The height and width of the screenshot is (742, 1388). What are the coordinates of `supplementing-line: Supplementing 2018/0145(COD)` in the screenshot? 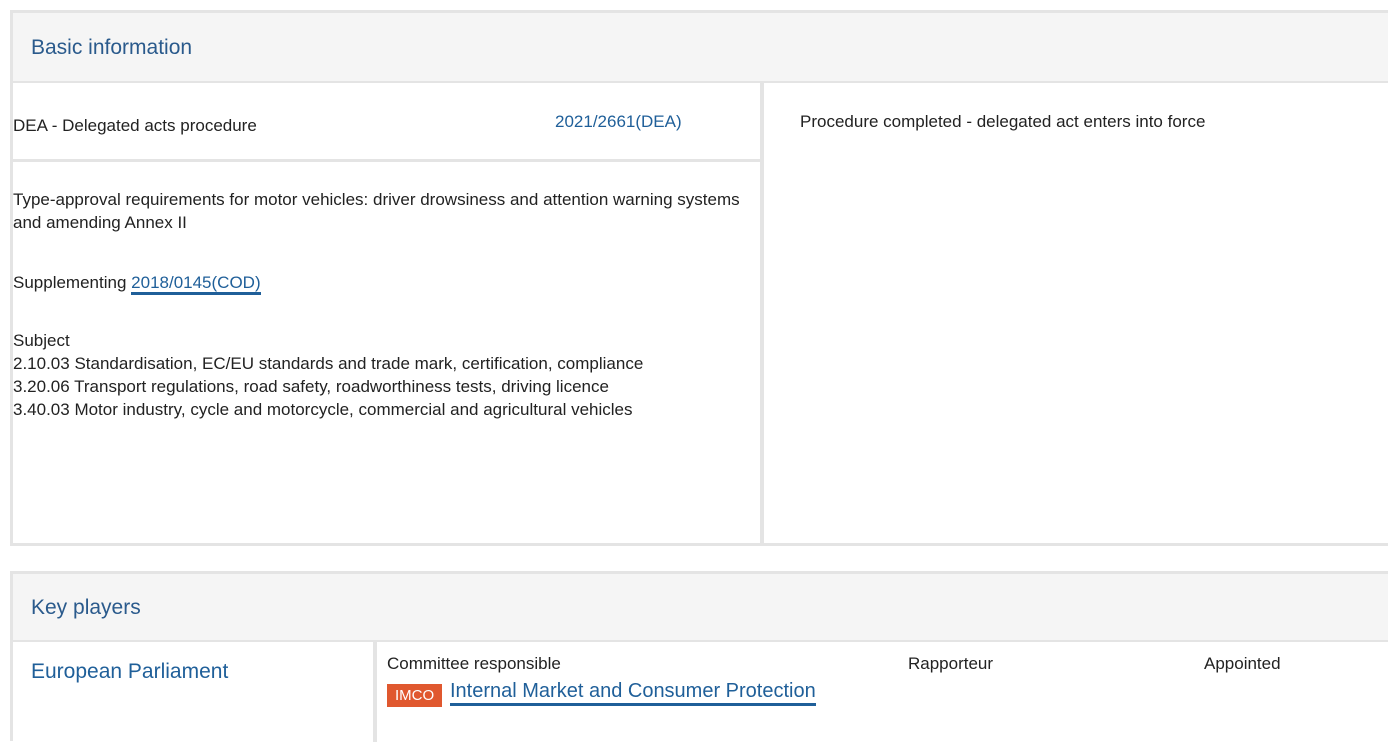 It's located at (137, 283).